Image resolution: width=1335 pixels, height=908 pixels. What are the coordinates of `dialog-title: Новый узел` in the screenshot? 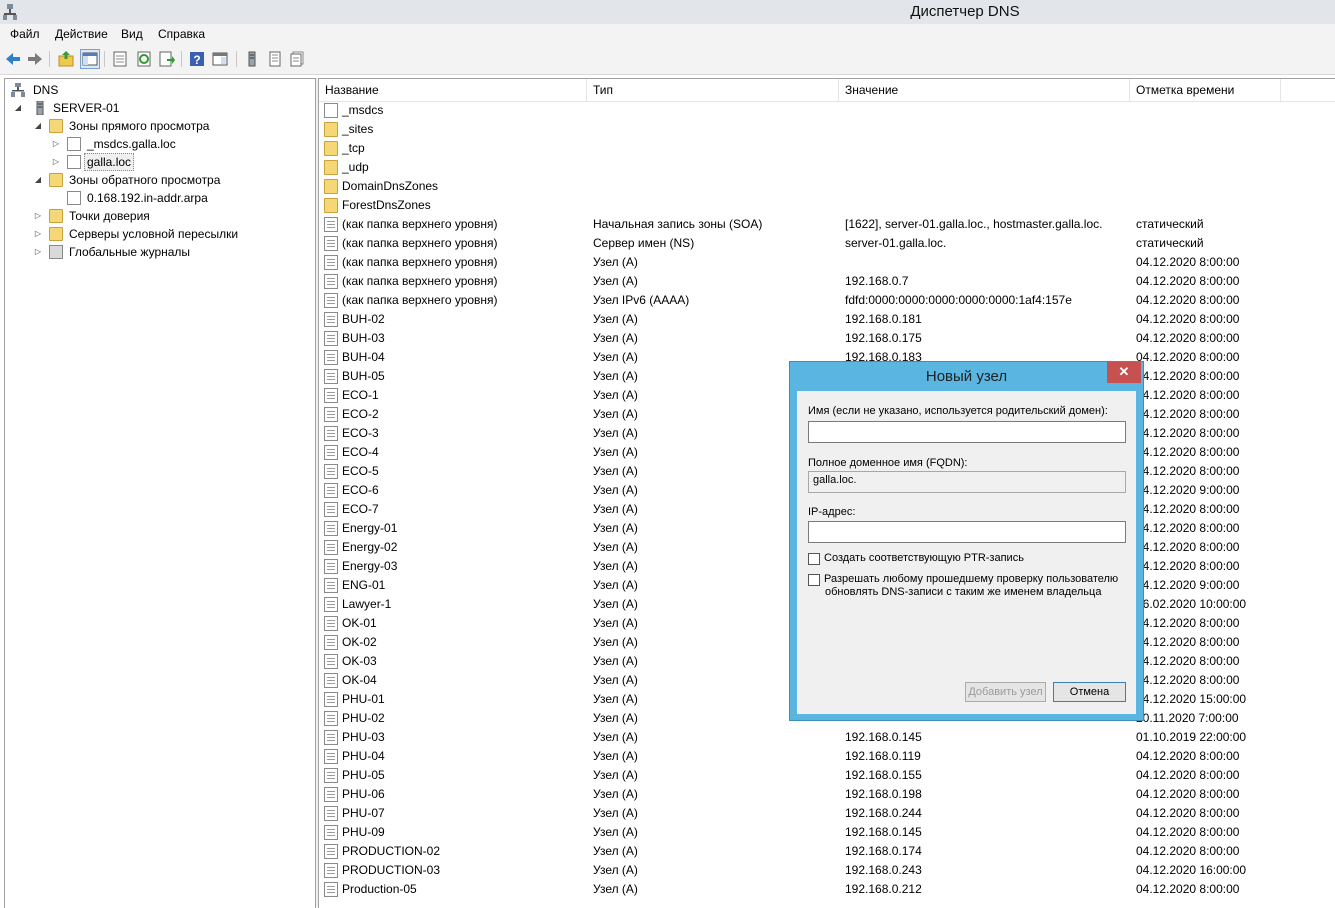 It's located at (966, 376).